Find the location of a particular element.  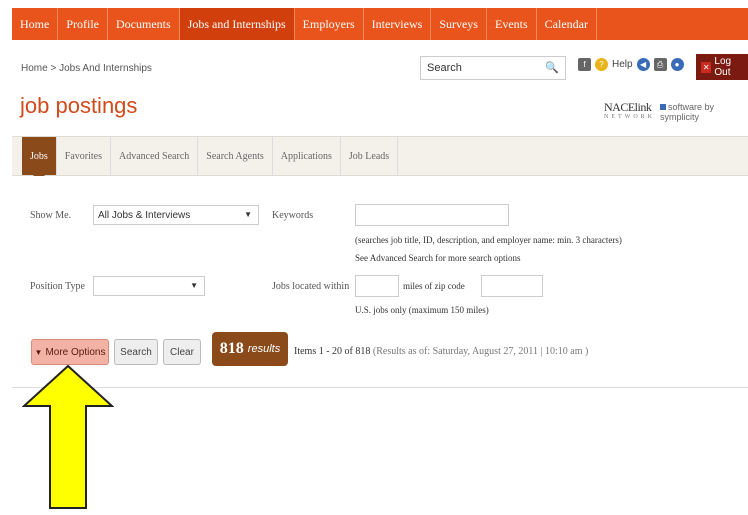

nacelink-logo: NACElink NETWORK is located at coordinates (629, 110).